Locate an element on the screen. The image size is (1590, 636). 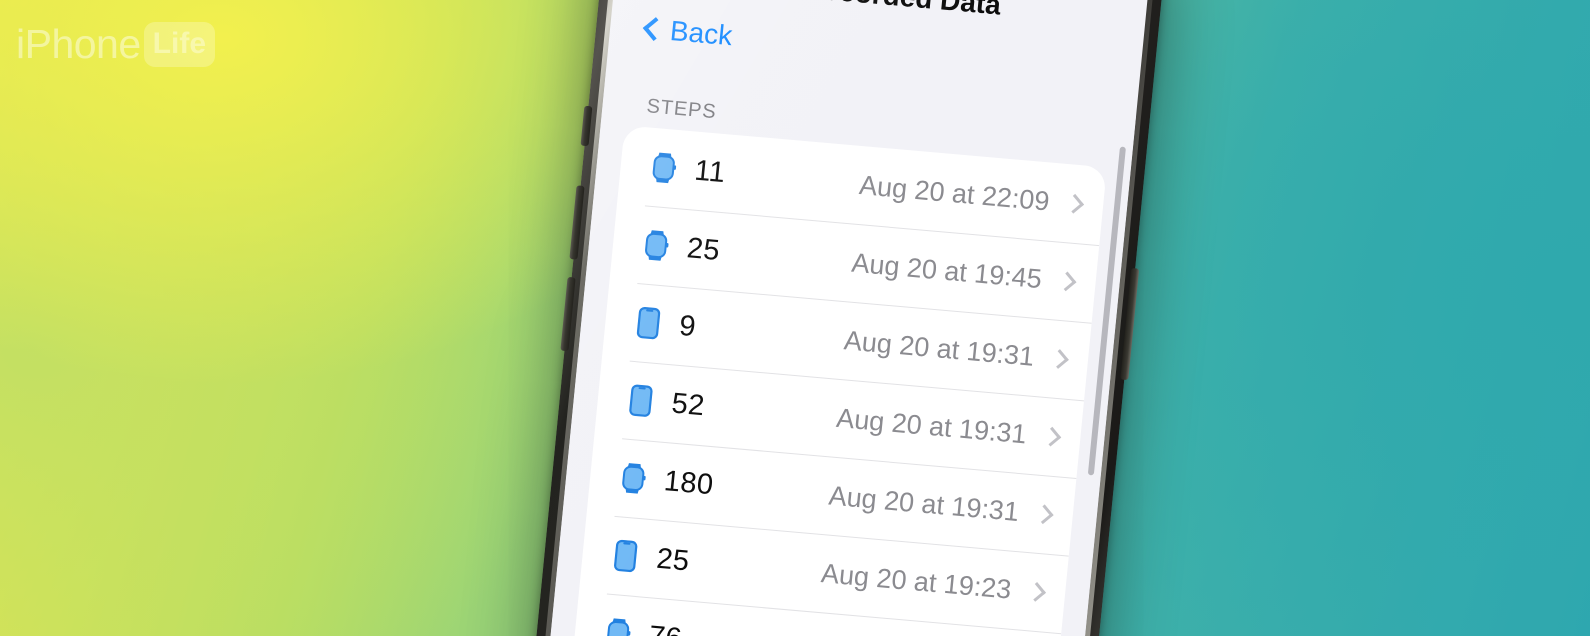
row-step-count: 9 is located at coordinates (687, 326).